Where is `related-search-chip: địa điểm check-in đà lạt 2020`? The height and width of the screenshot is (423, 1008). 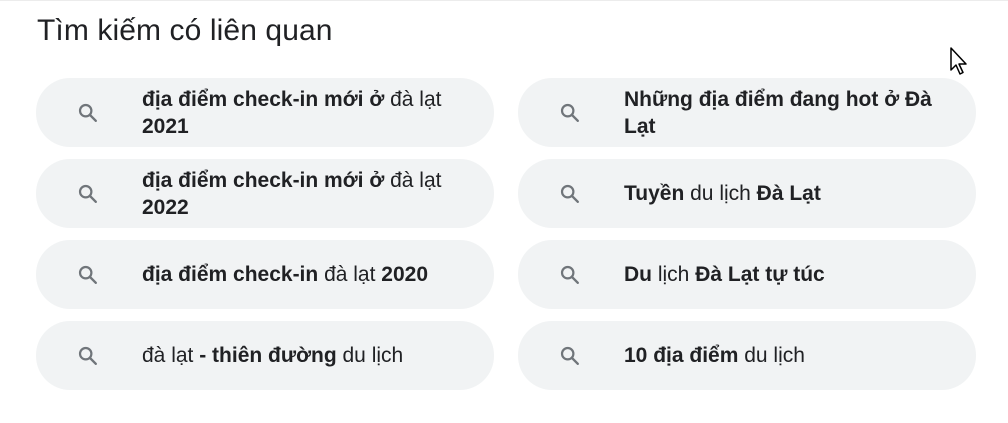
related-search-chip: địa điểm check-in đà lạt 2020 is located at coordinates (265, 274).